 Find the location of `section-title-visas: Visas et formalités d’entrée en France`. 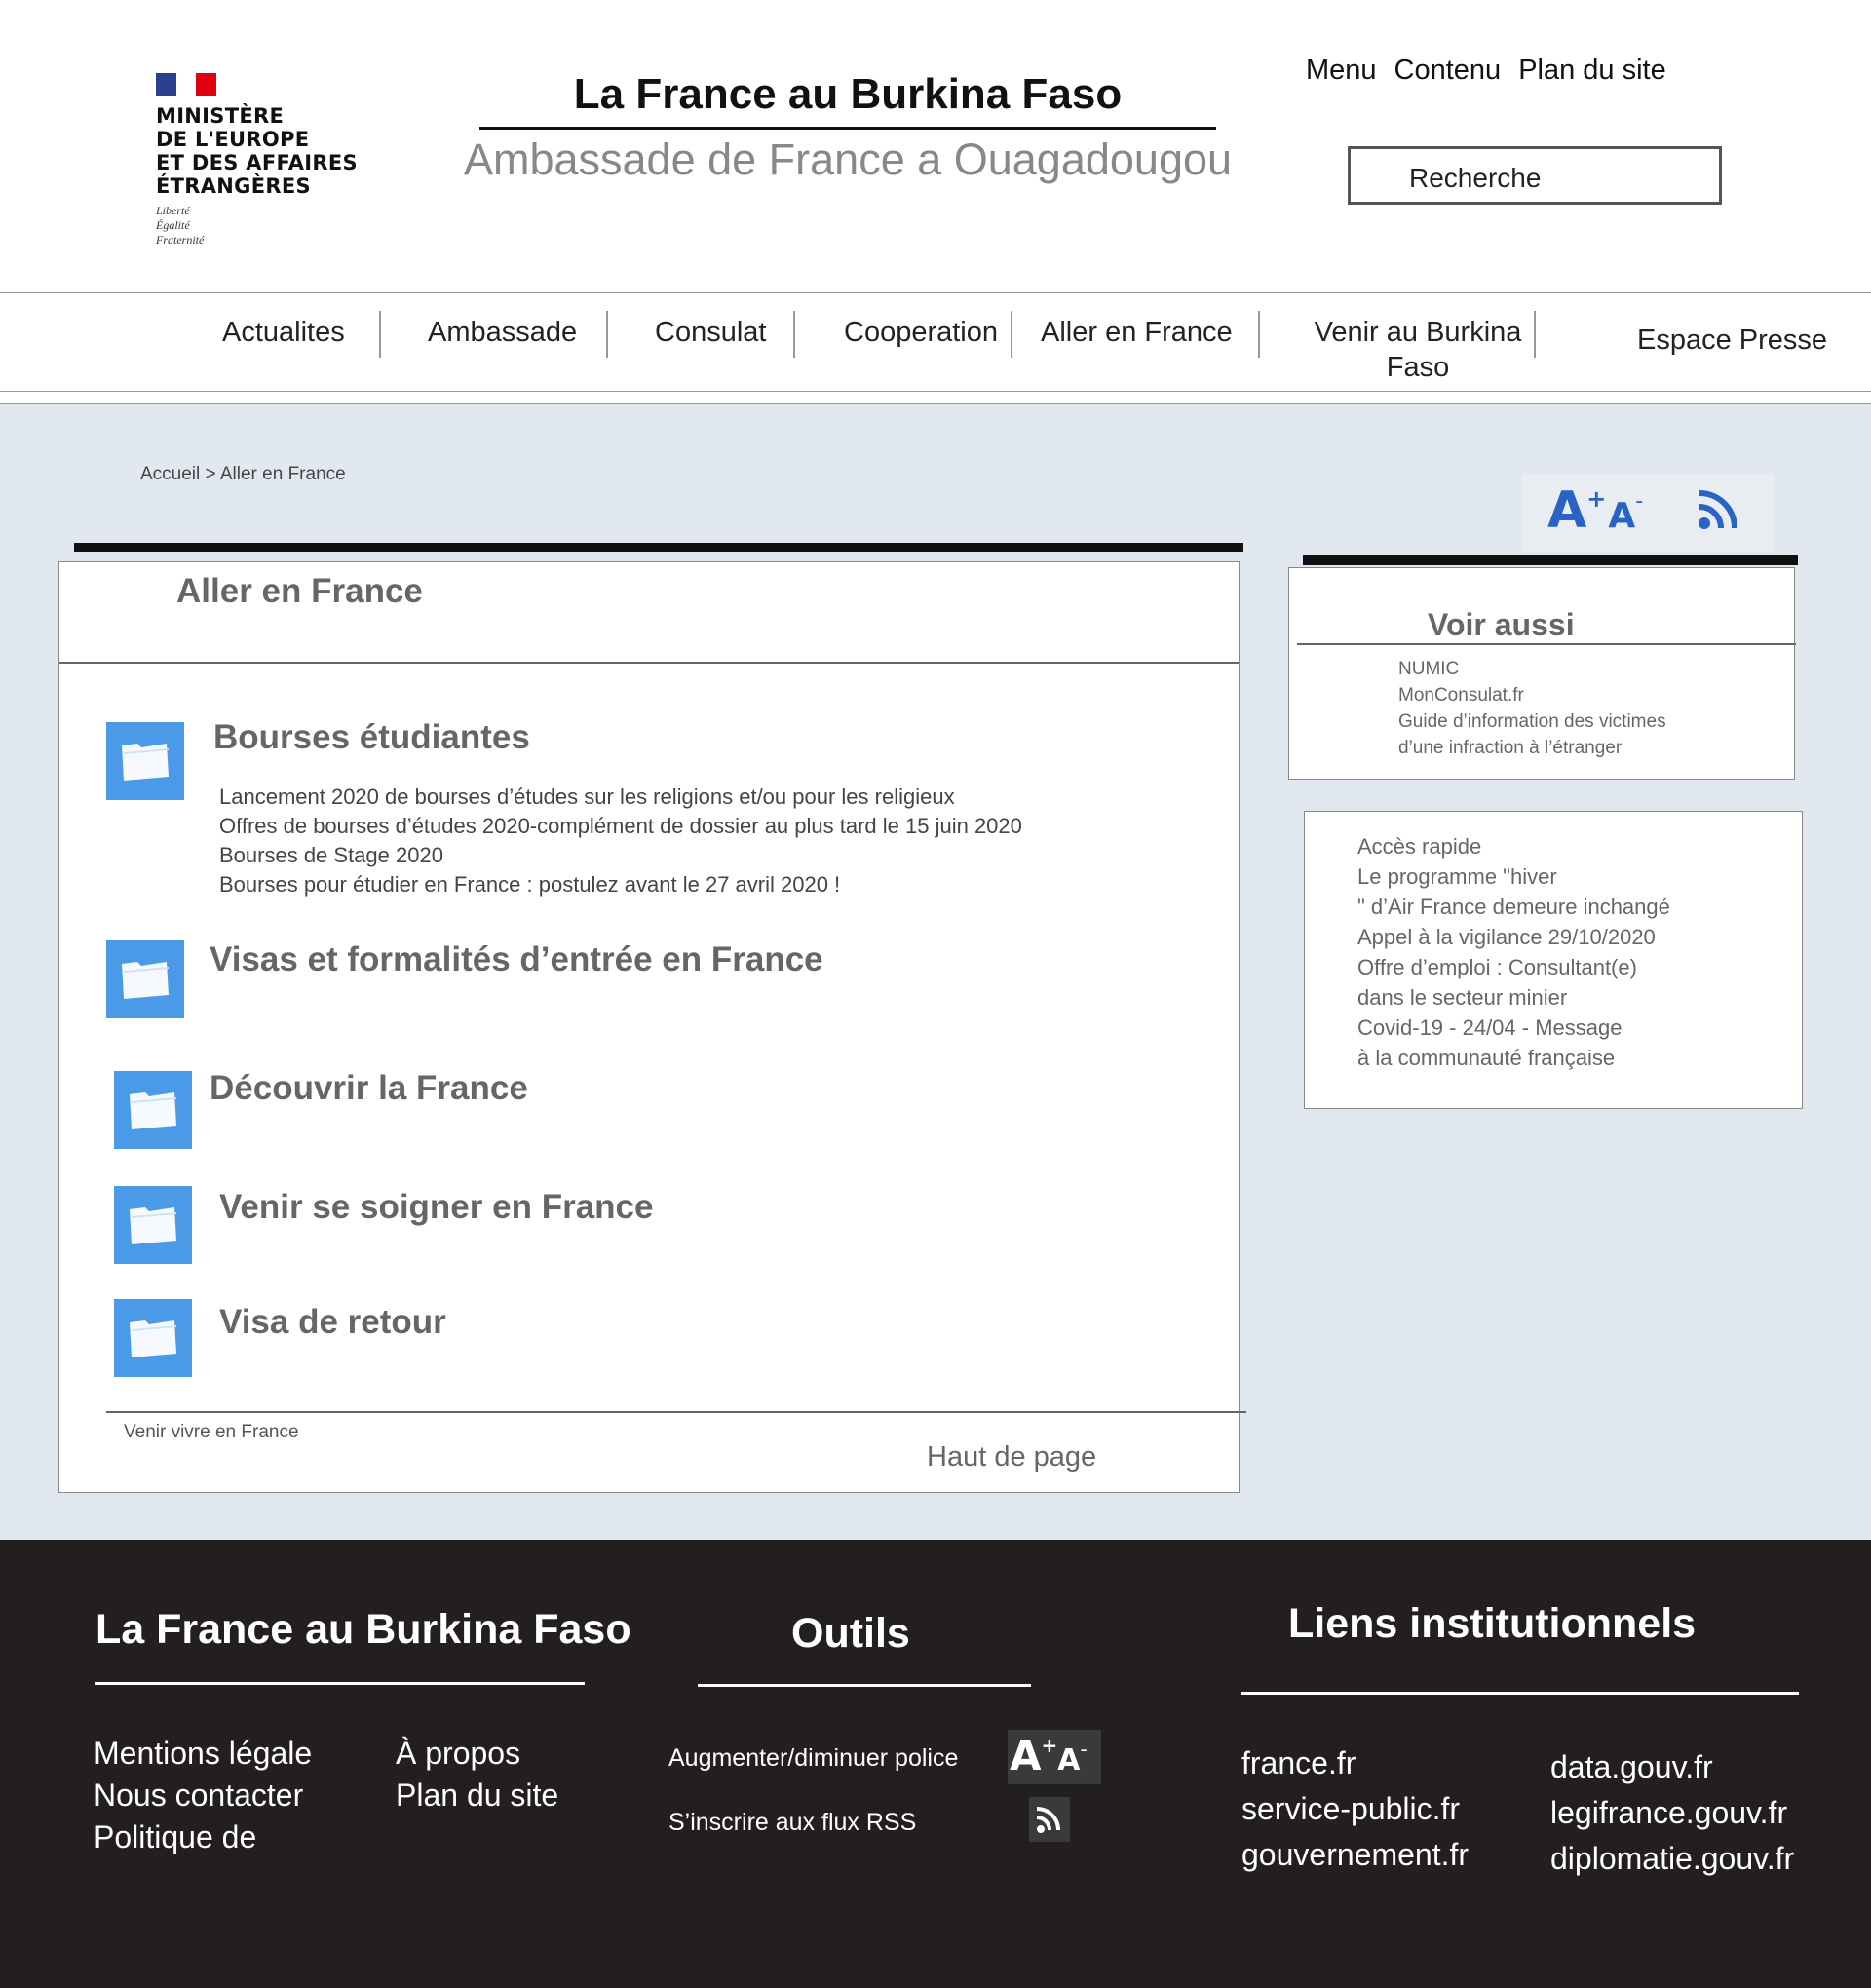

section-title-visas: Visas et formalités d’entrée en France is located at coordinates (516, 960).